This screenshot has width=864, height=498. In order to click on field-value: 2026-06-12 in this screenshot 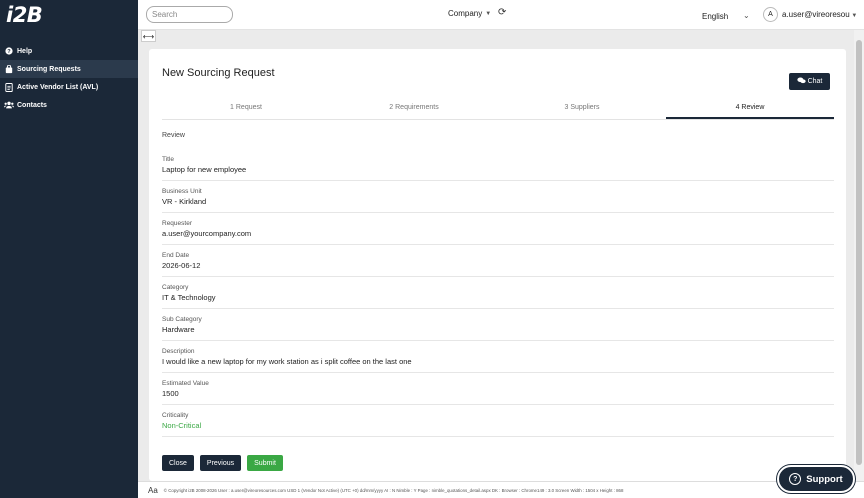, I will do `click(181, 265)`.